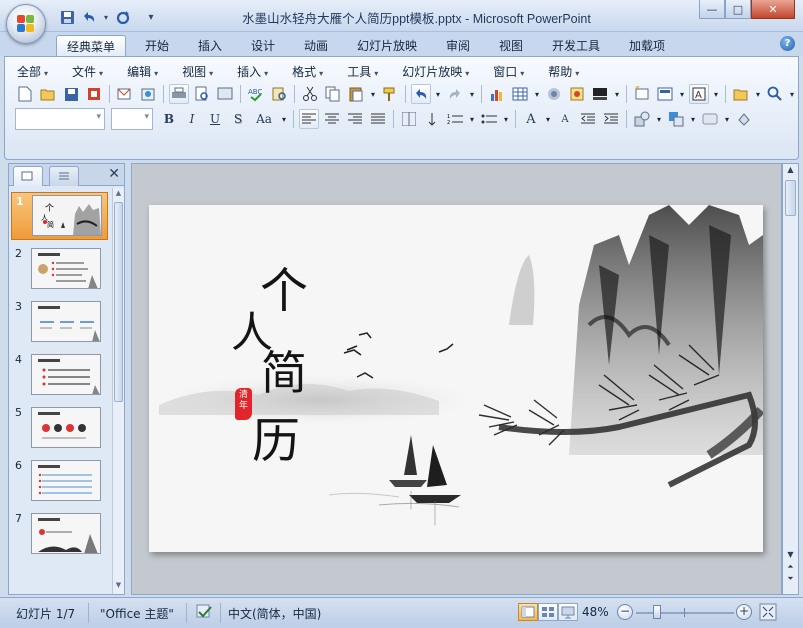 The height and width of the screenshot is (628, 803). I want to click on bullets-dropdown-icon: ▾, so click(506, 119).